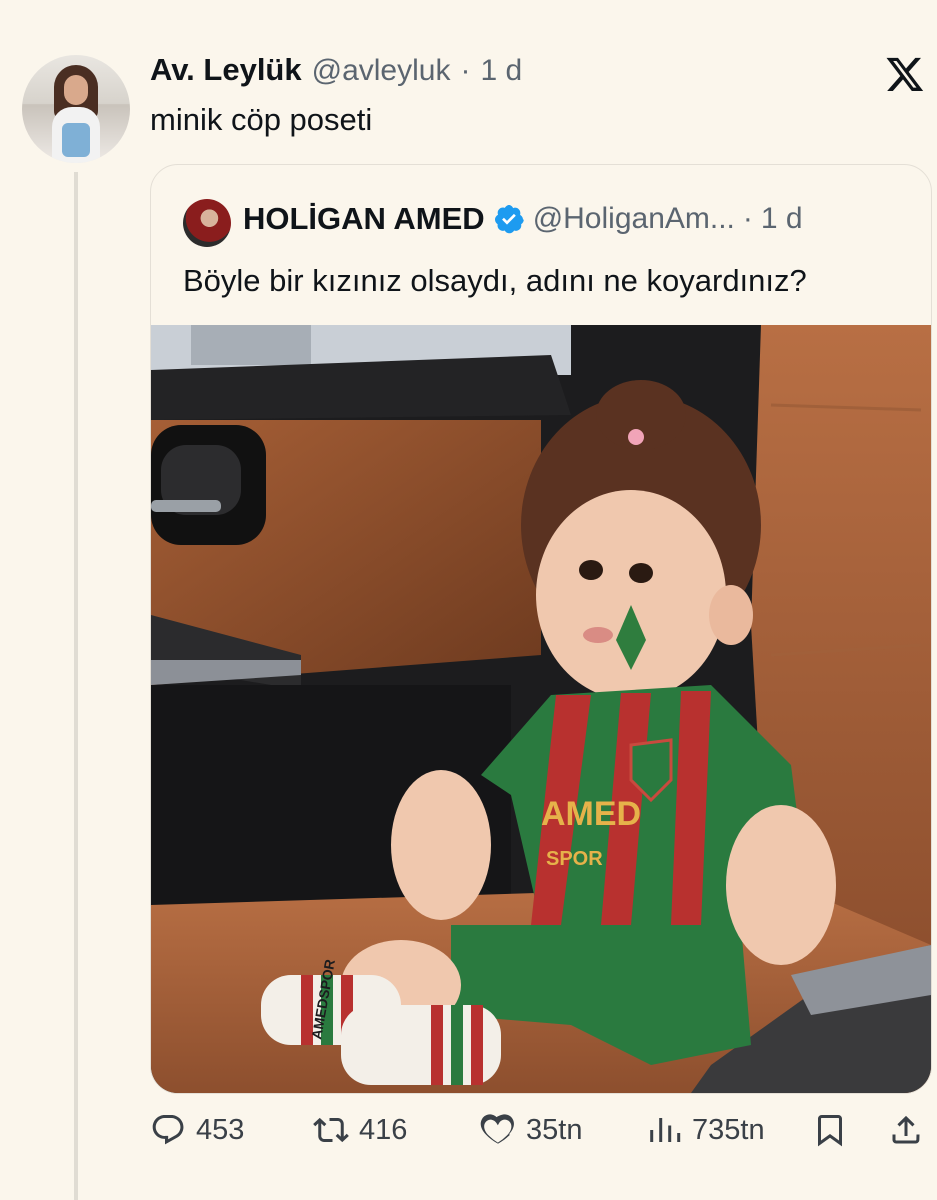  Describe the element at coordinates (226, 70) in the screenshot. I see `author-name: Av. Leylük` at that location.